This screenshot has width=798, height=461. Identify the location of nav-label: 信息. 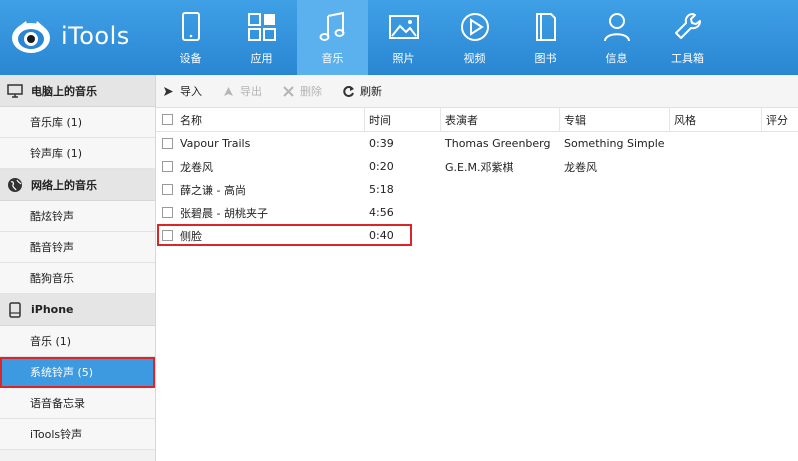
(616, 58).